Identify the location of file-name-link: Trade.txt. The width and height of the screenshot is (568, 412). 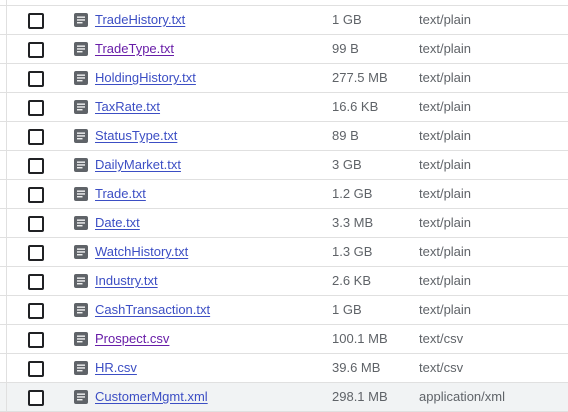
(120, 194).